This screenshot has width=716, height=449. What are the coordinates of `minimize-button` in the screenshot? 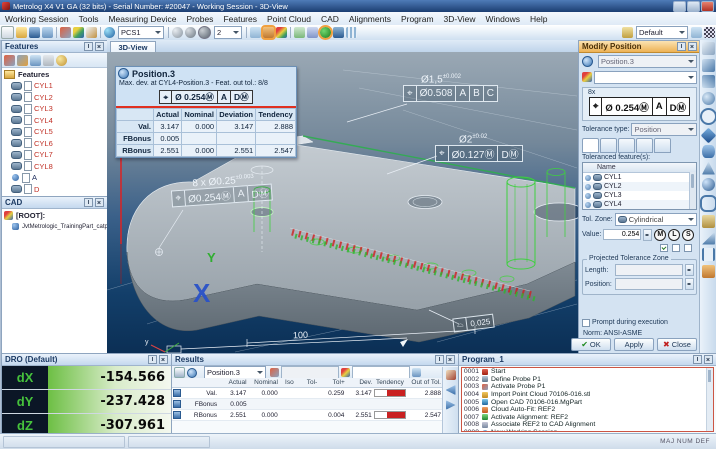 It's located at (679, 6).